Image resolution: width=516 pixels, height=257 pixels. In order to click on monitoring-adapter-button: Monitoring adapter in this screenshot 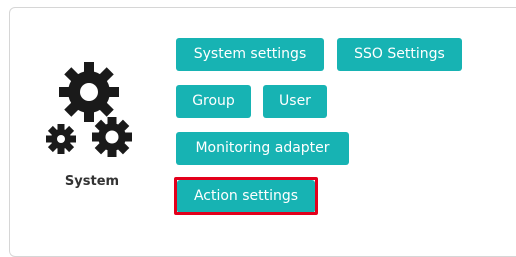, I will do `click(262, 148)`.